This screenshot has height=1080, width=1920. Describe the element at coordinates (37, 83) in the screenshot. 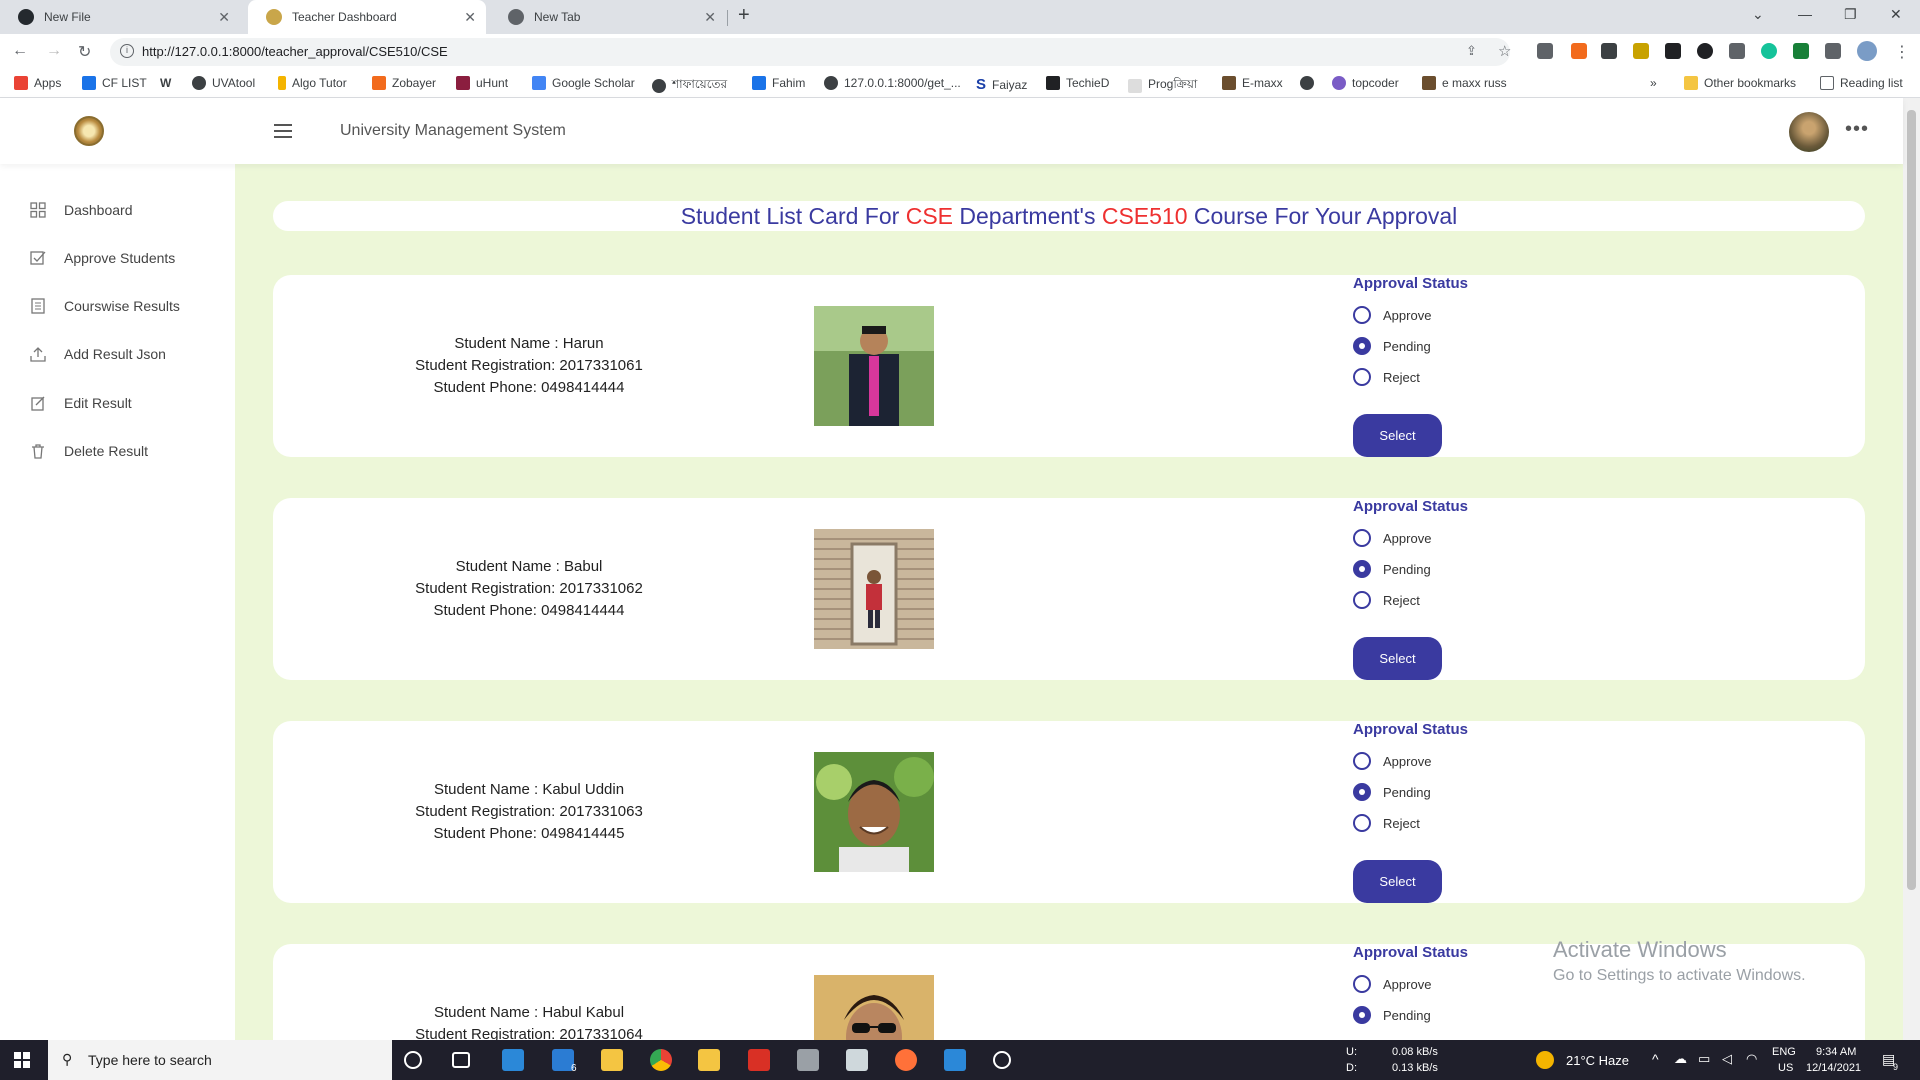

I see `bookmark-apps: Apps` at that location.